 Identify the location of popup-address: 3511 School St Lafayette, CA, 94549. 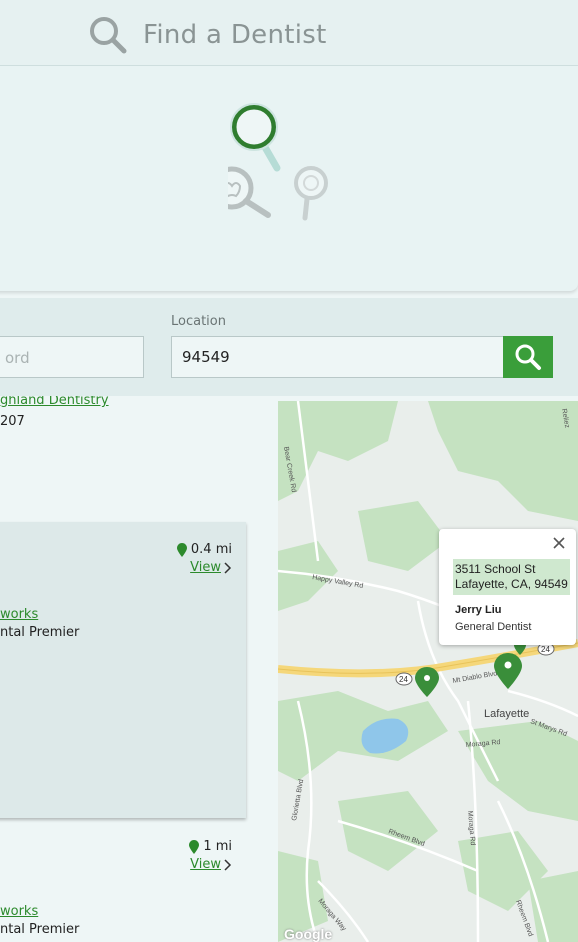
(511, 577).